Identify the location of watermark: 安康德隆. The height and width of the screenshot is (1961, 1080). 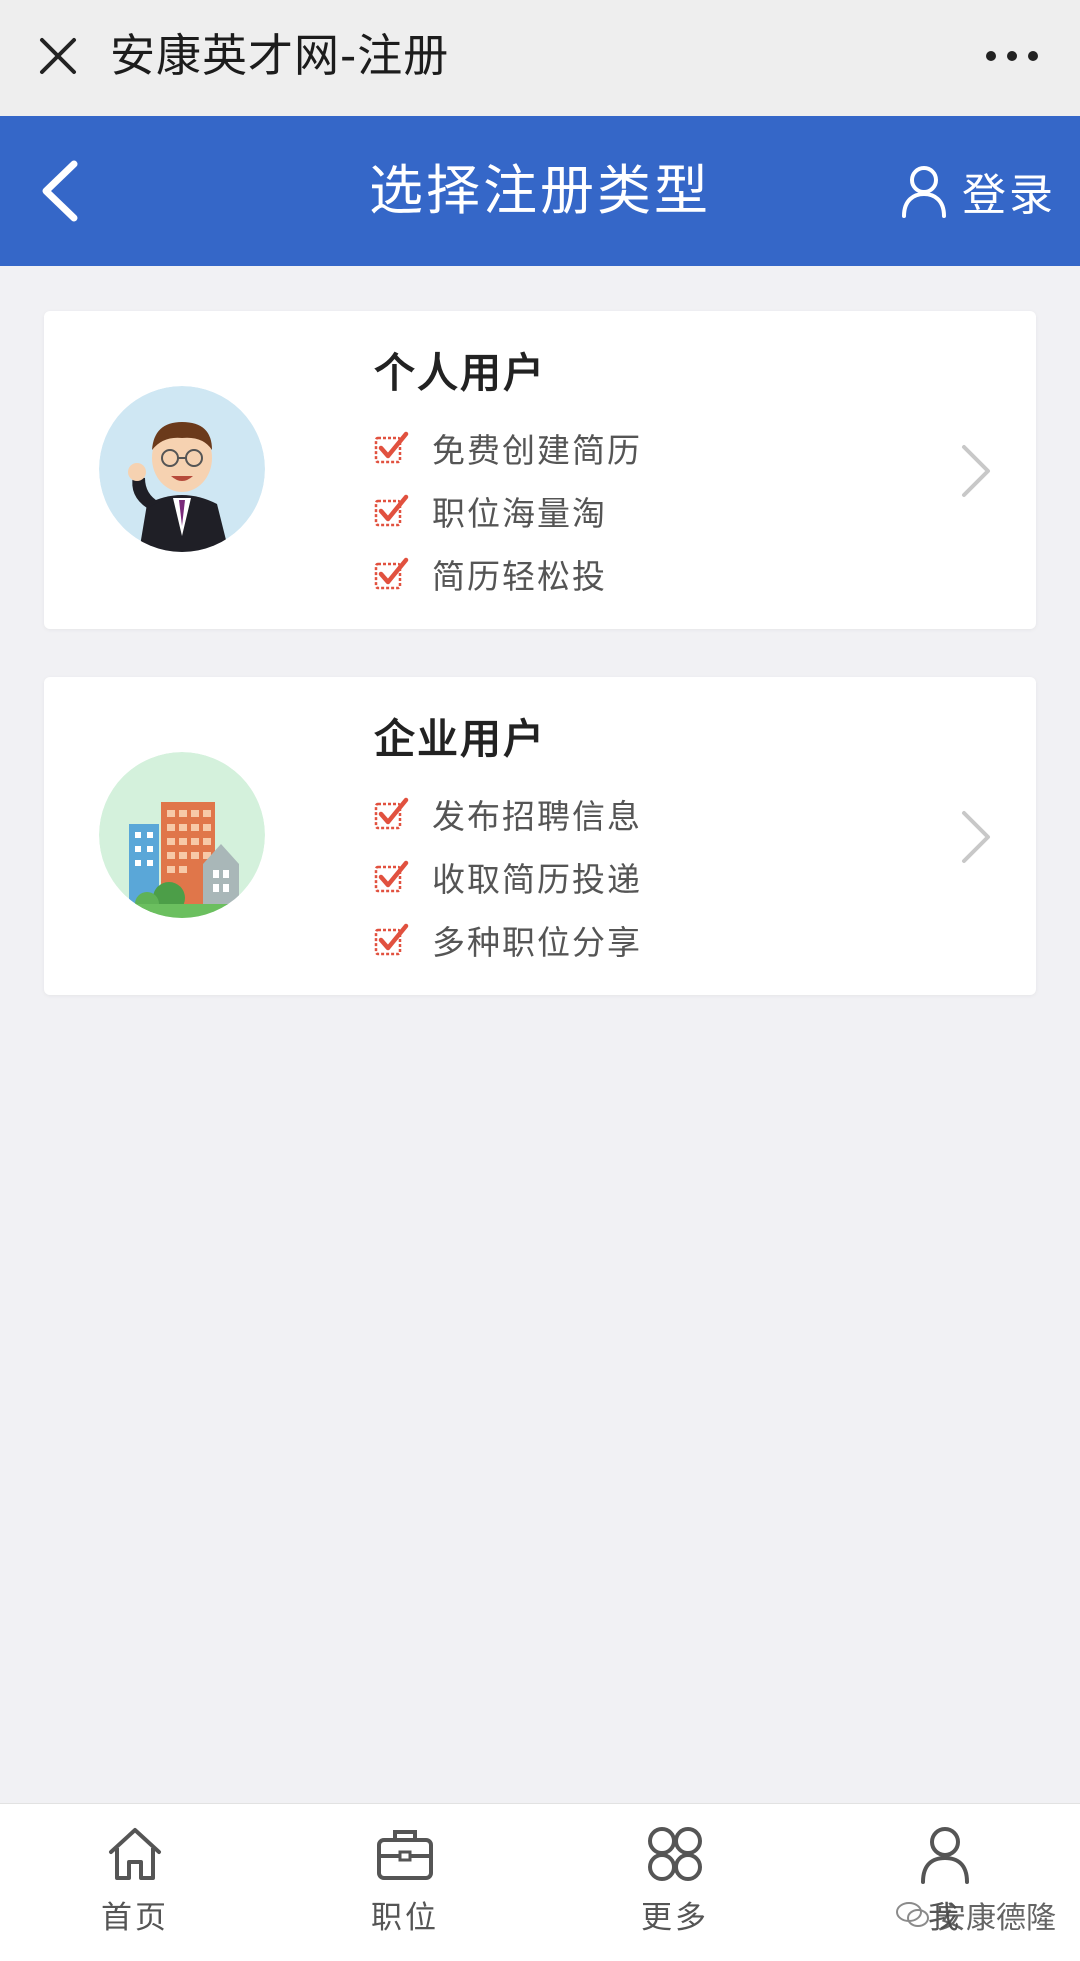
(976, 1915).